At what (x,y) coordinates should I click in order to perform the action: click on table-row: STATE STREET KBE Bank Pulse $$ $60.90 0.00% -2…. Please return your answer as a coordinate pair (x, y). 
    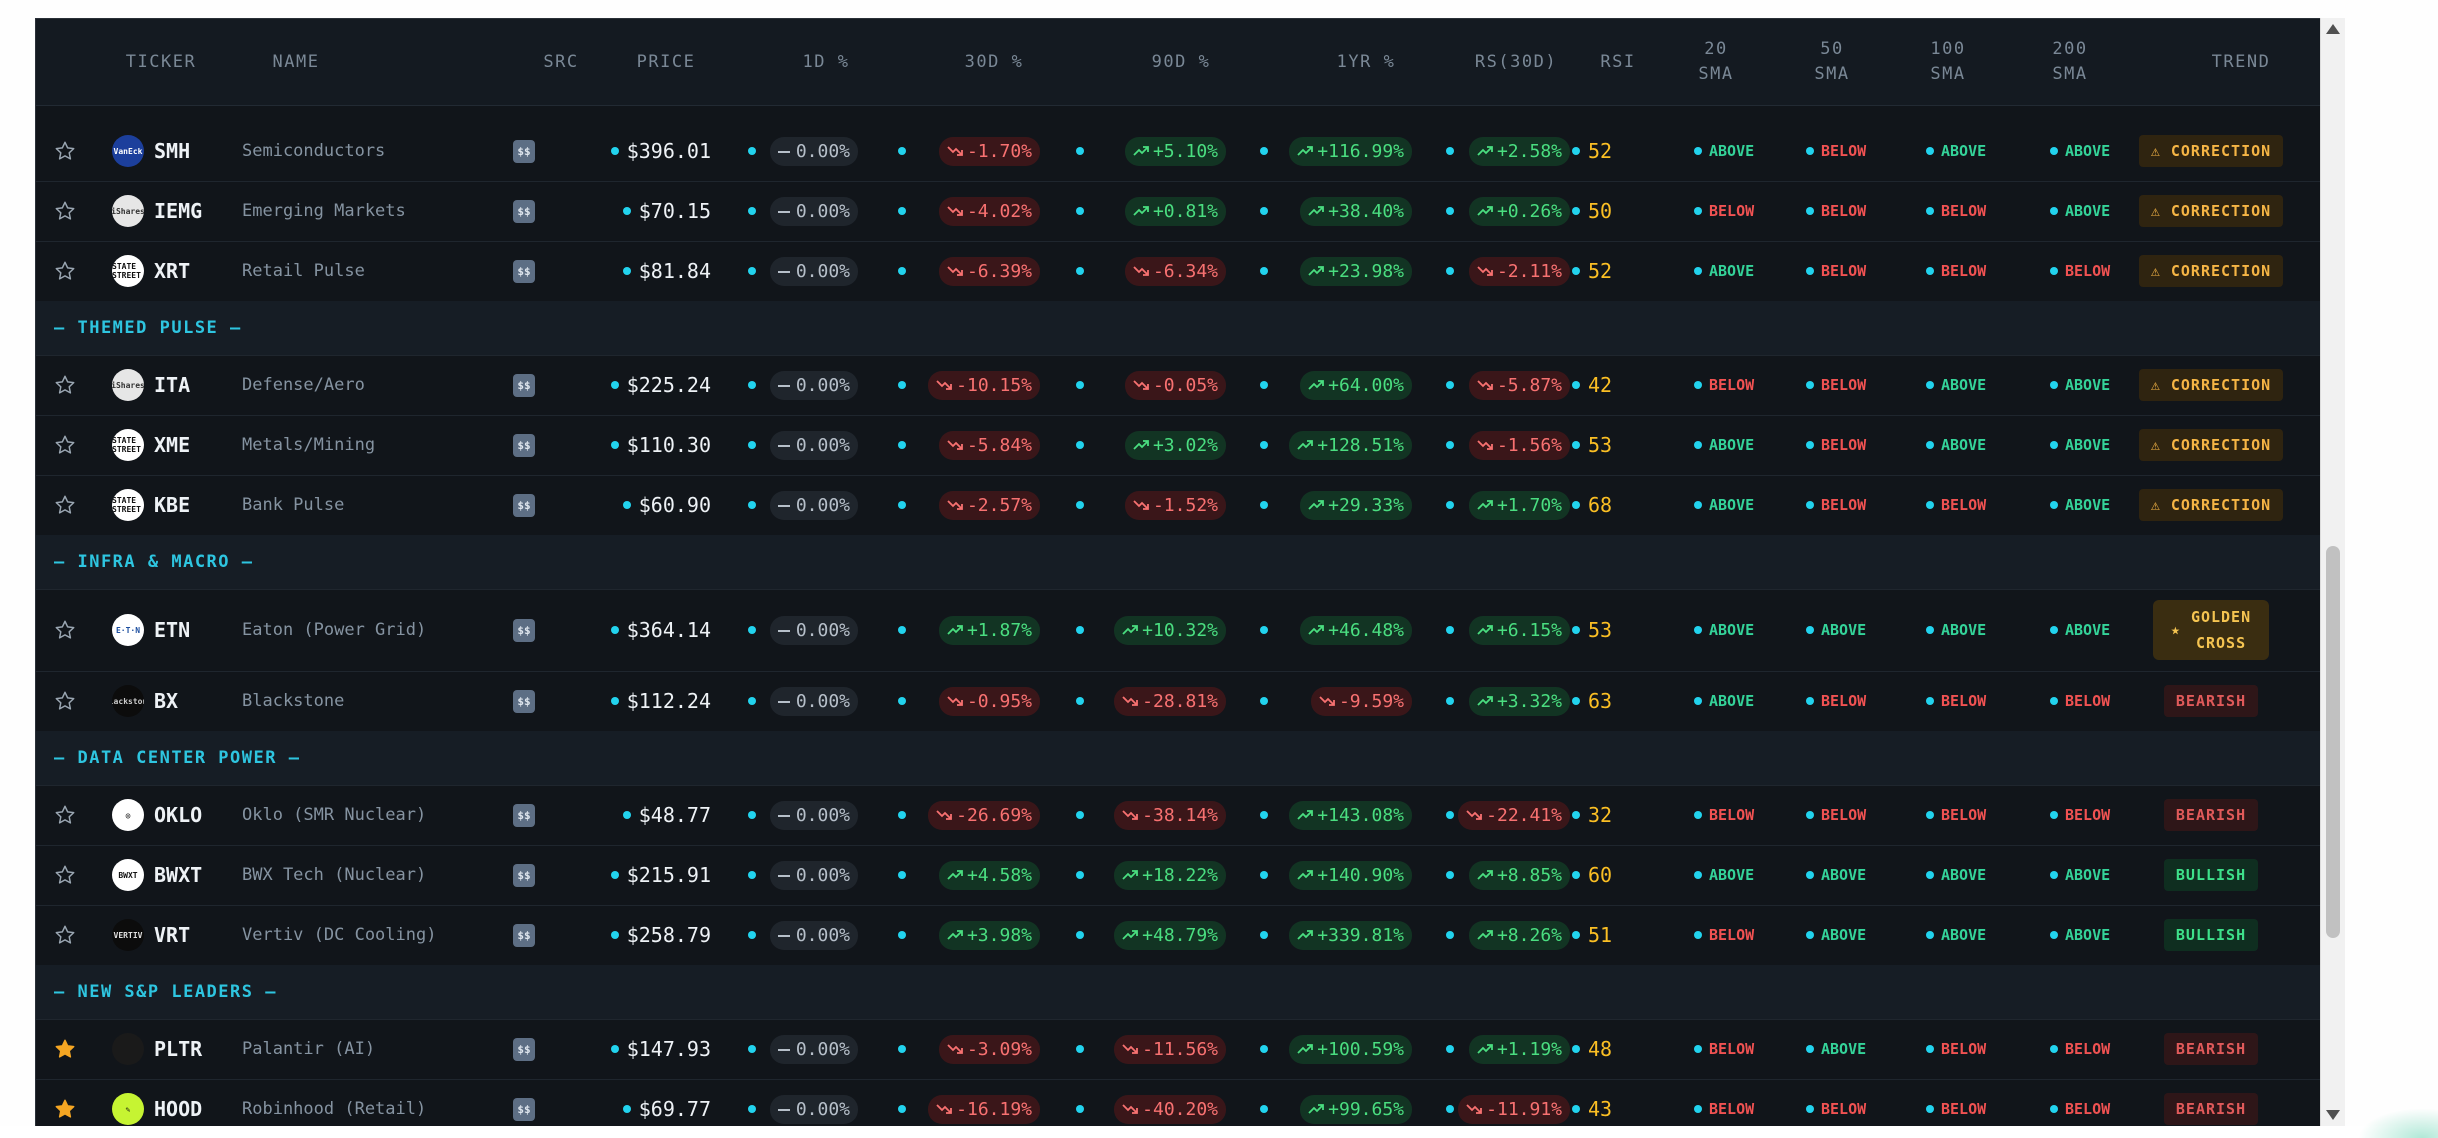
    Looking at the image, I should click on (1178, 505).